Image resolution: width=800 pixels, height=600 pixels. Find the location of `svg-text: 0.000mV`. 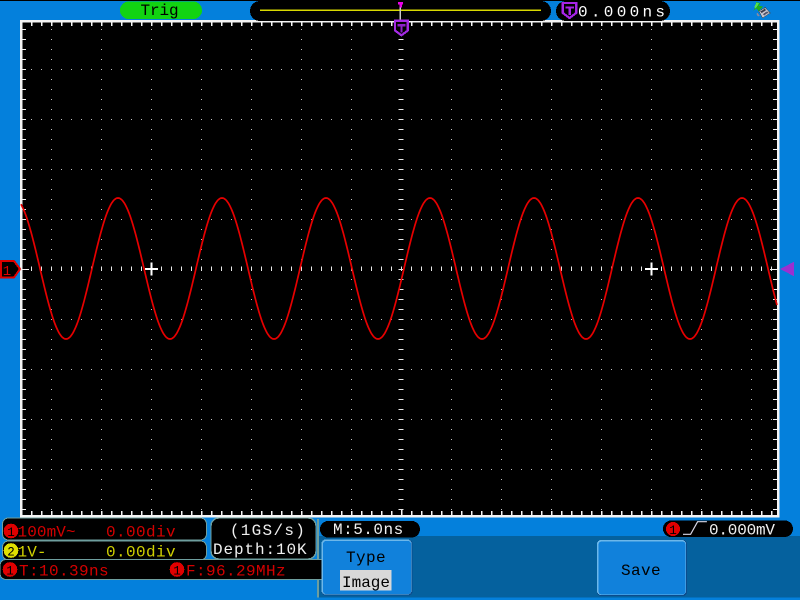

svg-text: 0.000mV is located at coordinates (742, 531).